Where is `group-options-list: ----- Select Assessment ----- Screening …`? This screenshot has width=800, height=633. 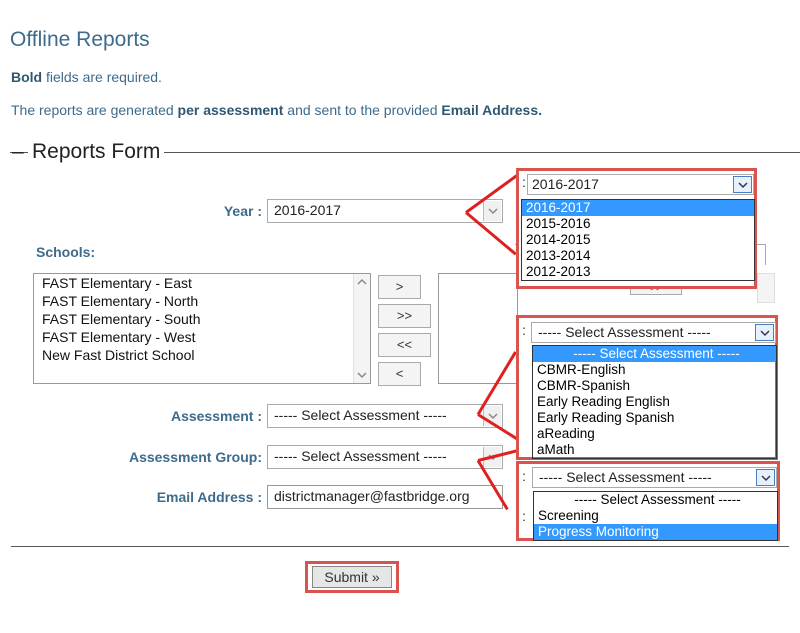 group-options-list: ----- Select Assessment ----- Screening … is located at coordinates (655, 516).